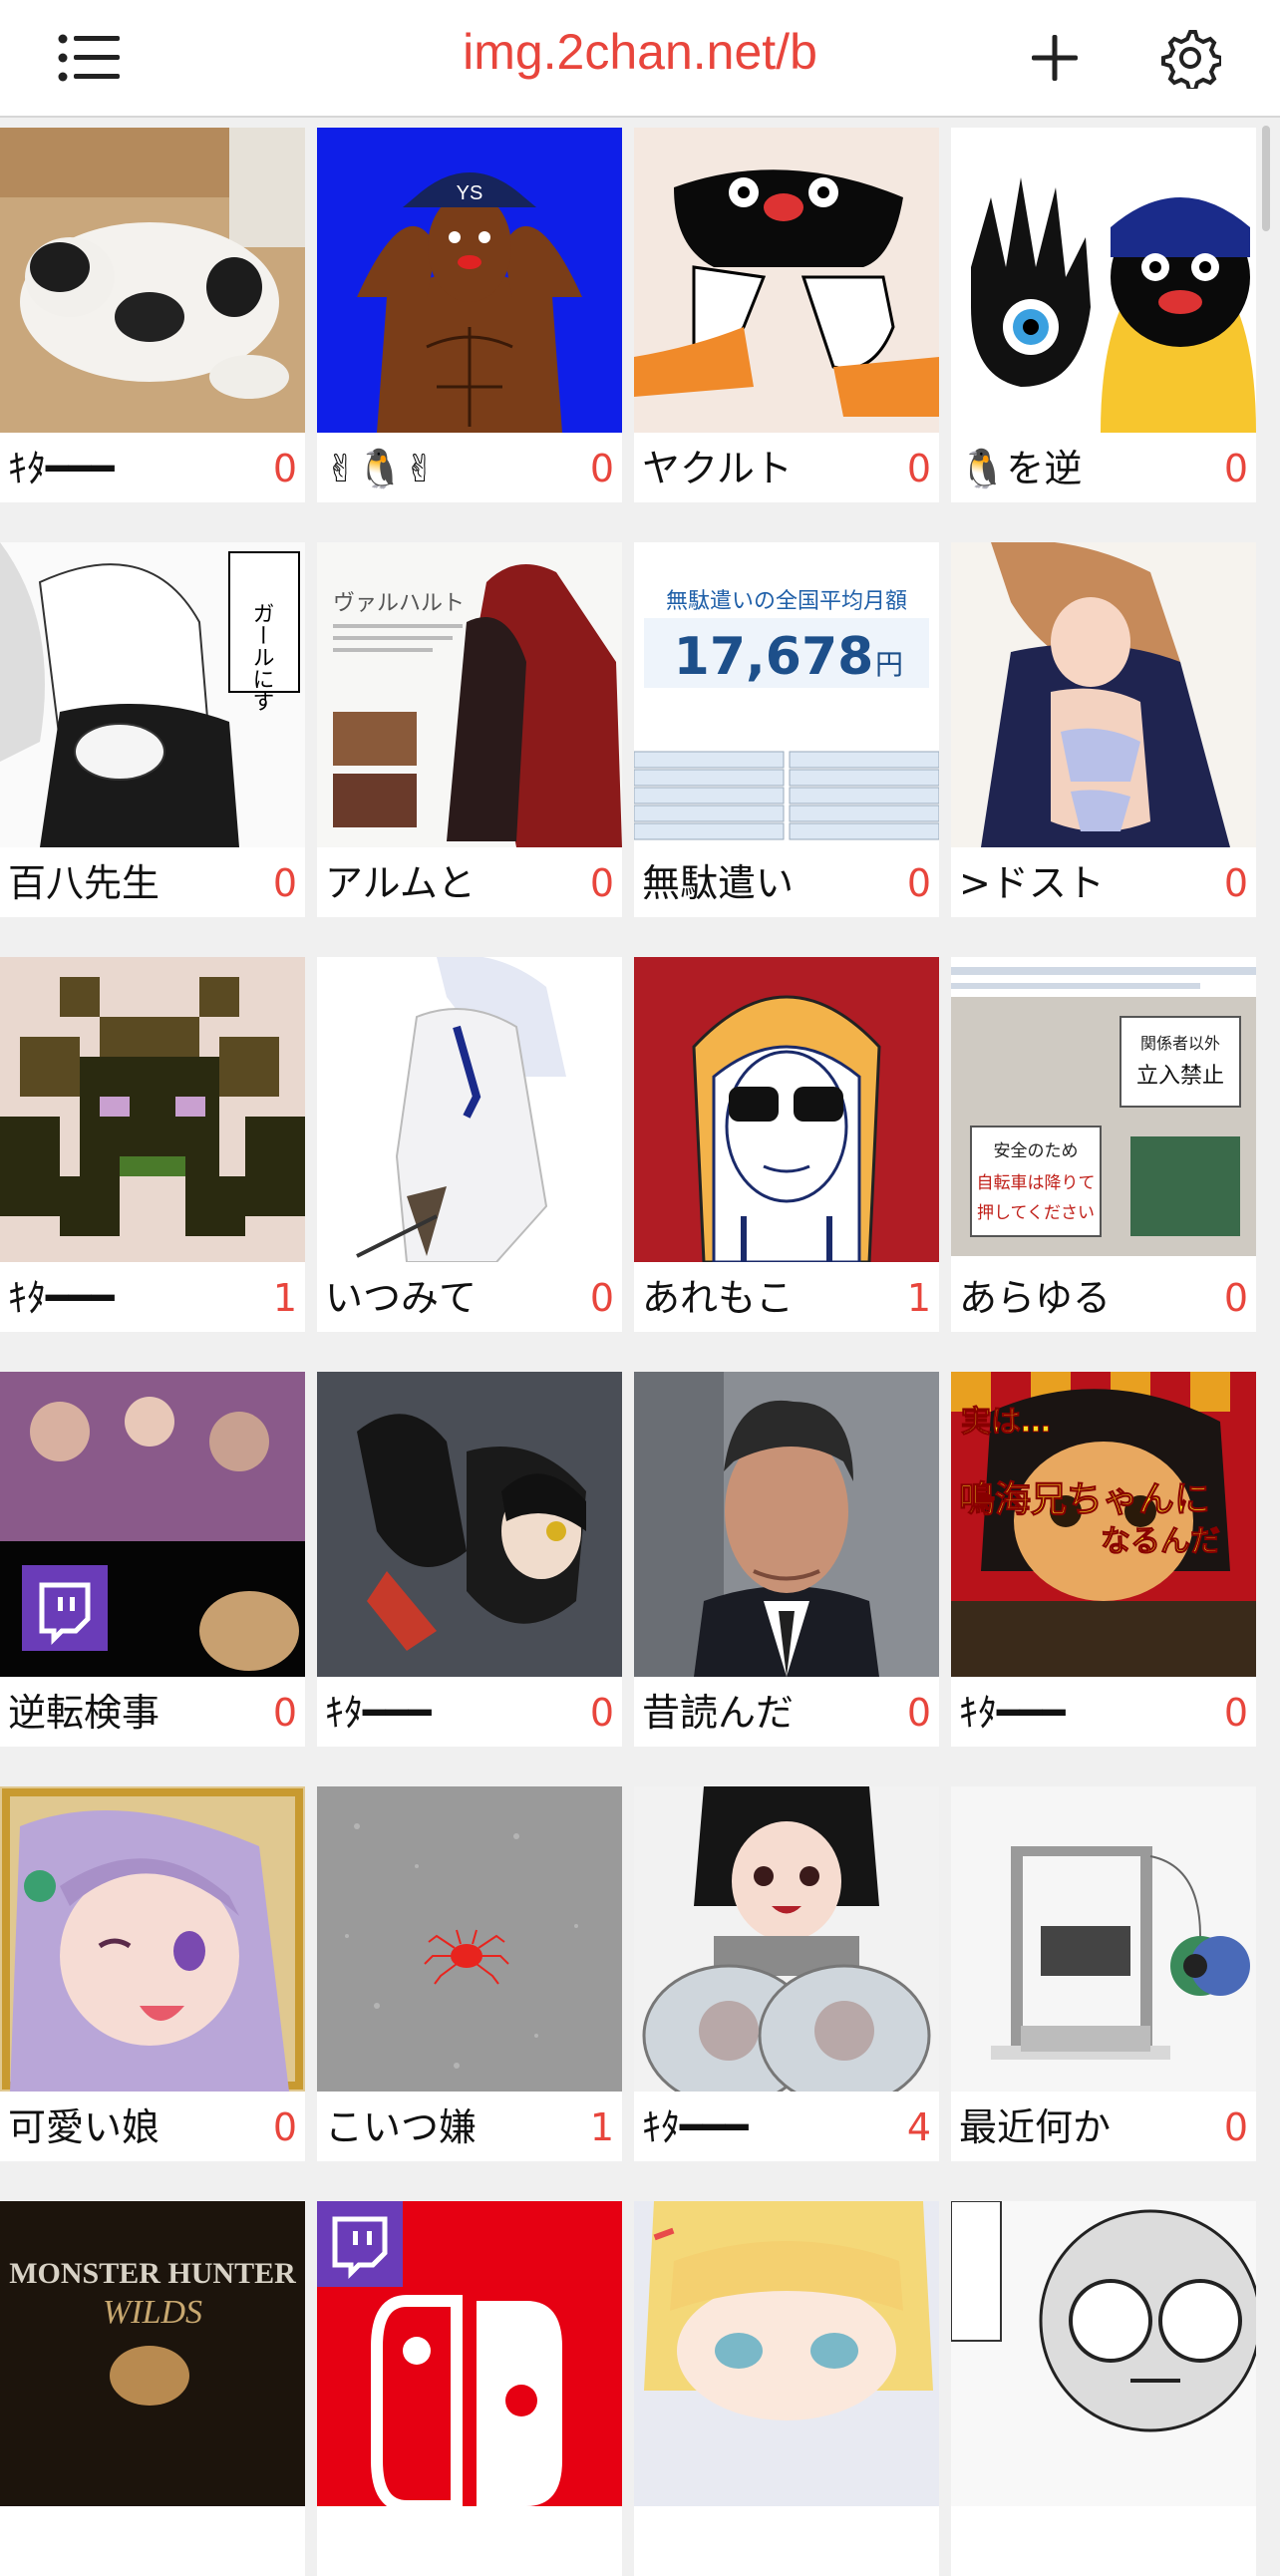 The width and height of the screenshot is (1280, 2576). What do you see at coordinates (774, 657) in the screenshot?
I see `infographic-amount: 17,678` at bounding box center [774, 657].